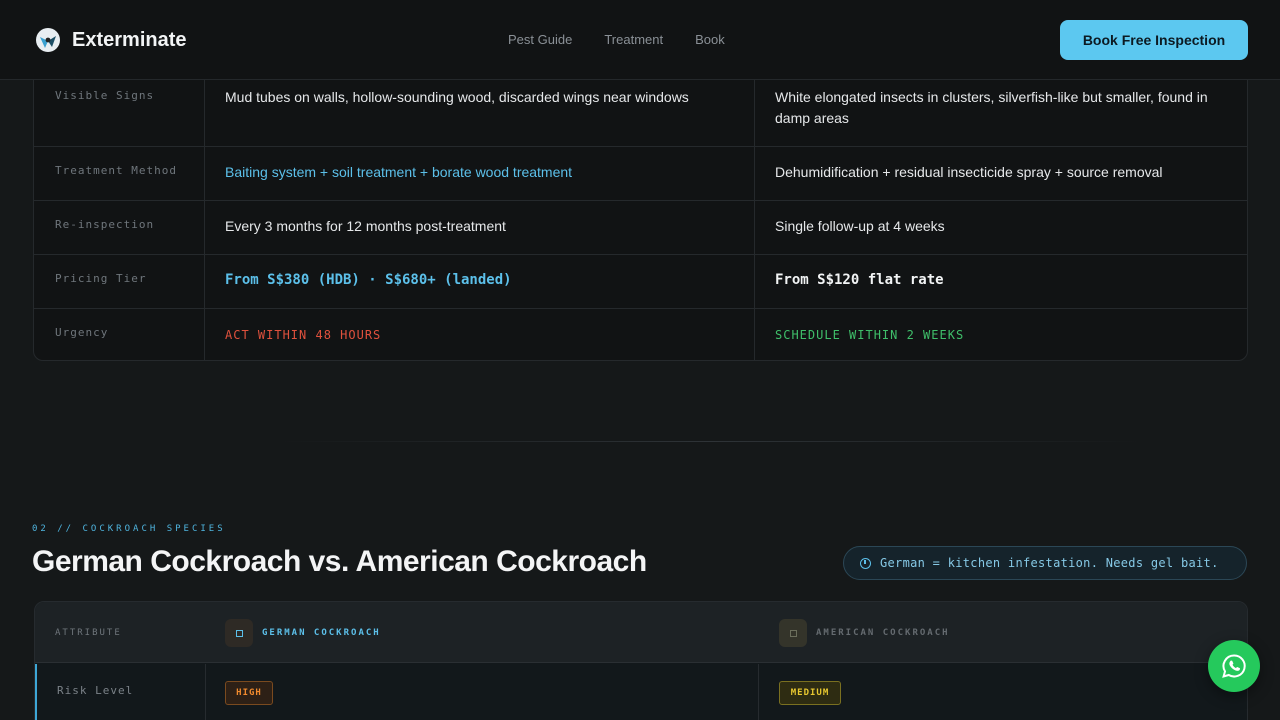  Describe the element at coordinates (860, 226) in the screenshot. I see `cell-b: Single follow-up at 4 weeks` at that location.